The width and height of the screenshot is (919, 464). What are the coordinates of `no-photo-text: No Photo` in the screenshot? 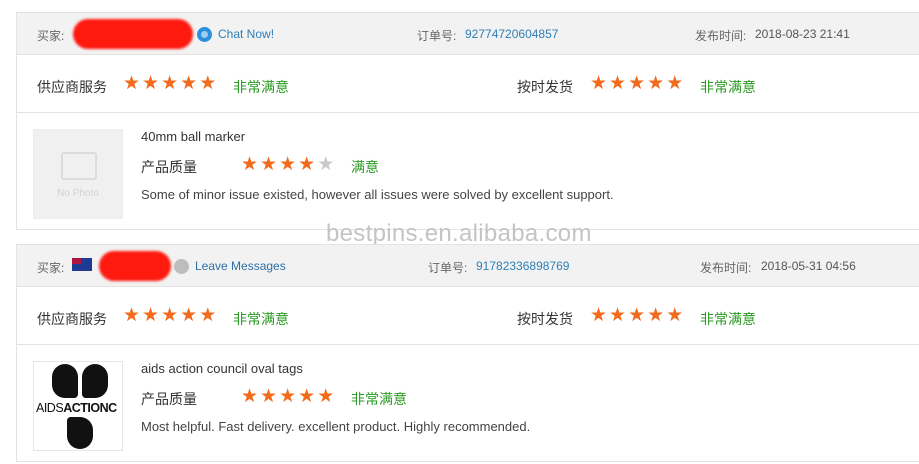 It's located at (78, 193).